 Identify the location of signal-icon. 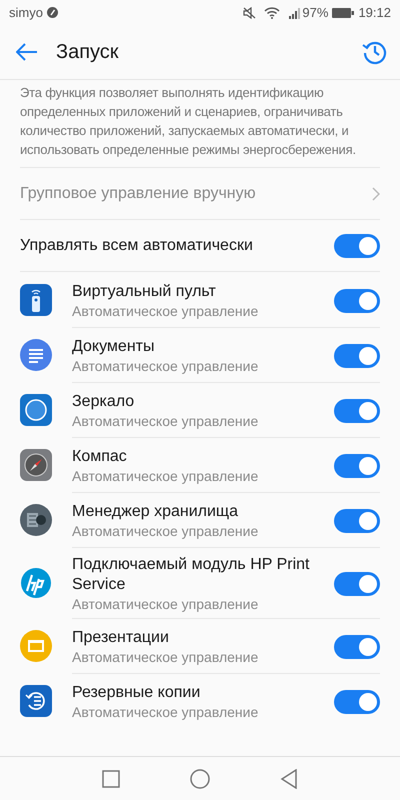
(295, 12).